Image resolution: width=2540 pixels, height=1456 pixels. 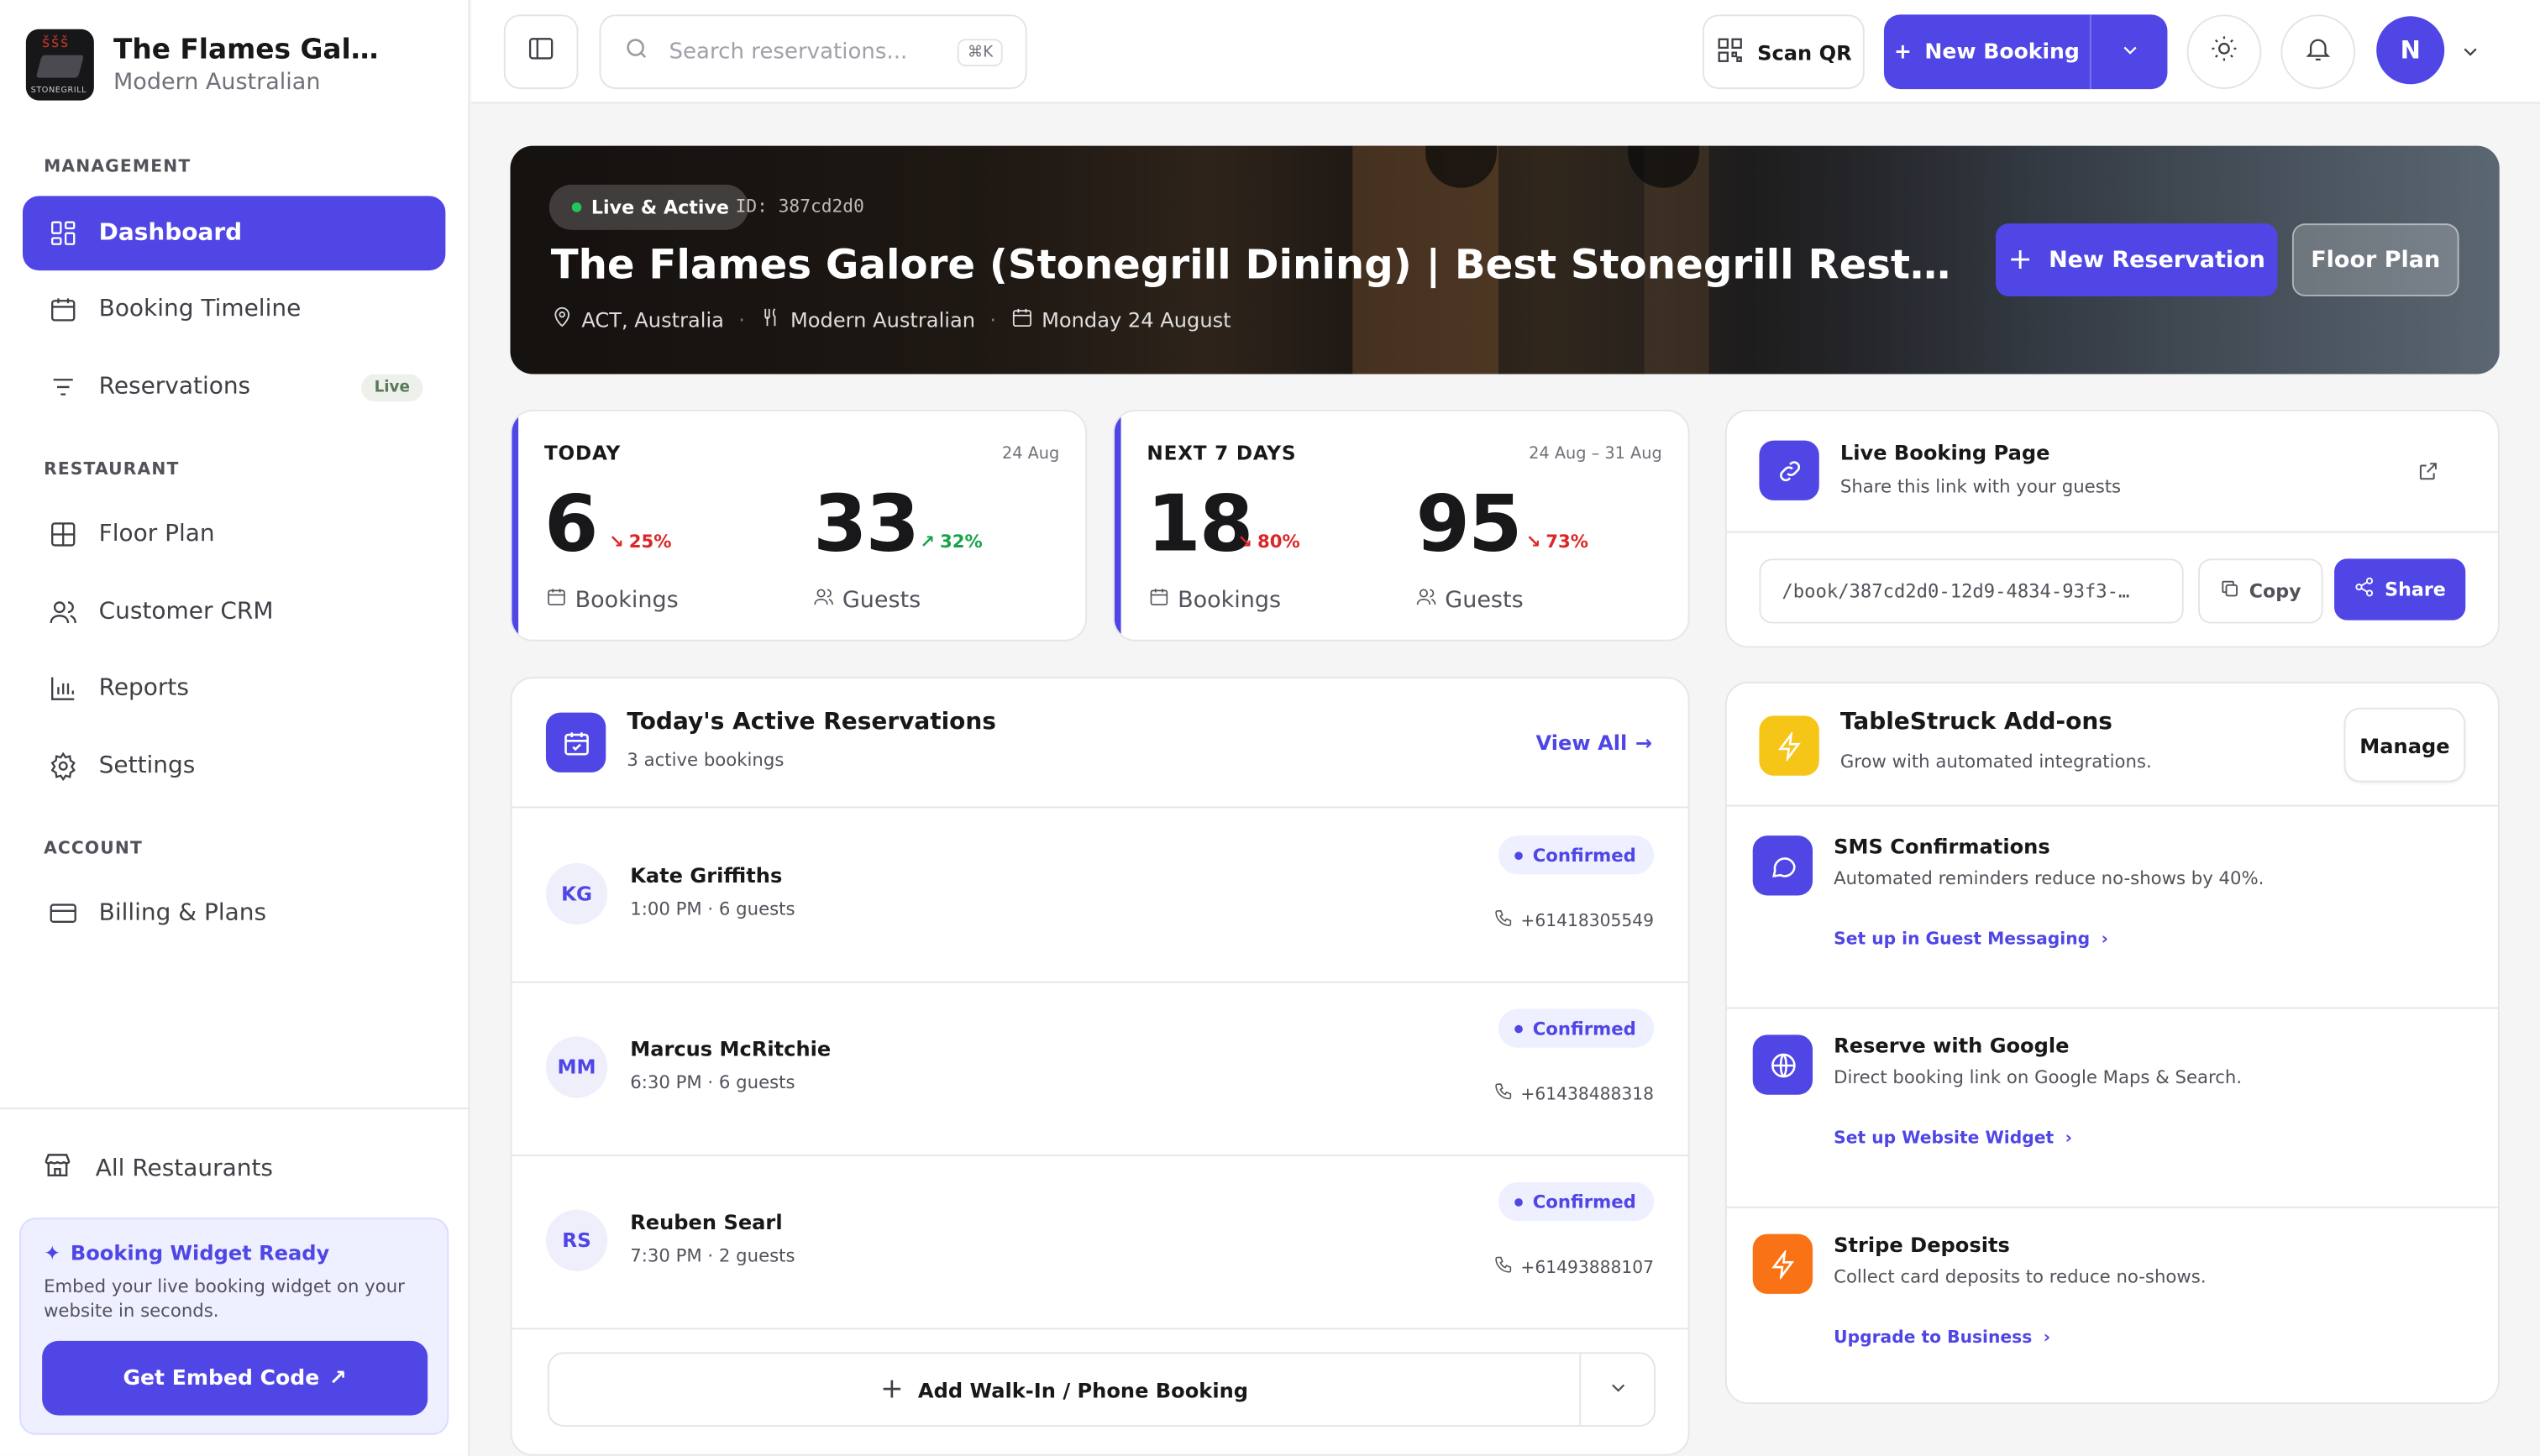 I want to click on phone-number: +61438488318, so click(x=1587, y=1094).